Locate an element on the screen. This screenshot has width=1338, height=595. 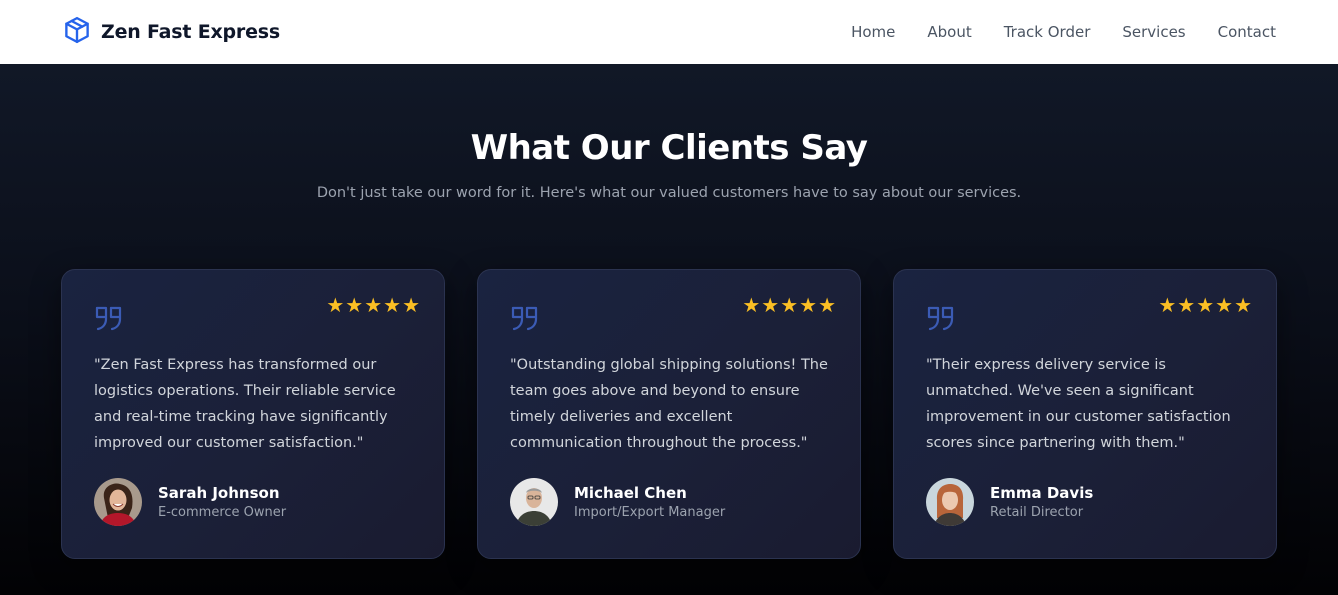
author-role: E-commerce Owner is located at coordinates (222, 512).